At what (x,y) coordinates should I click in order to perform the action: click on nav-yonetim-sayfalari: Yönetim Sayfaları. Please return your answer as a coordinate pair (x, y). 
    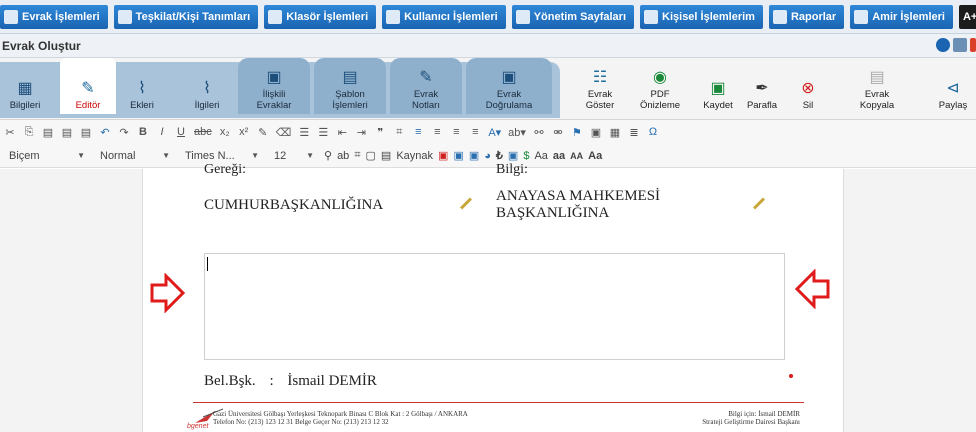
    Looking at the image, I should click on (573, 16).